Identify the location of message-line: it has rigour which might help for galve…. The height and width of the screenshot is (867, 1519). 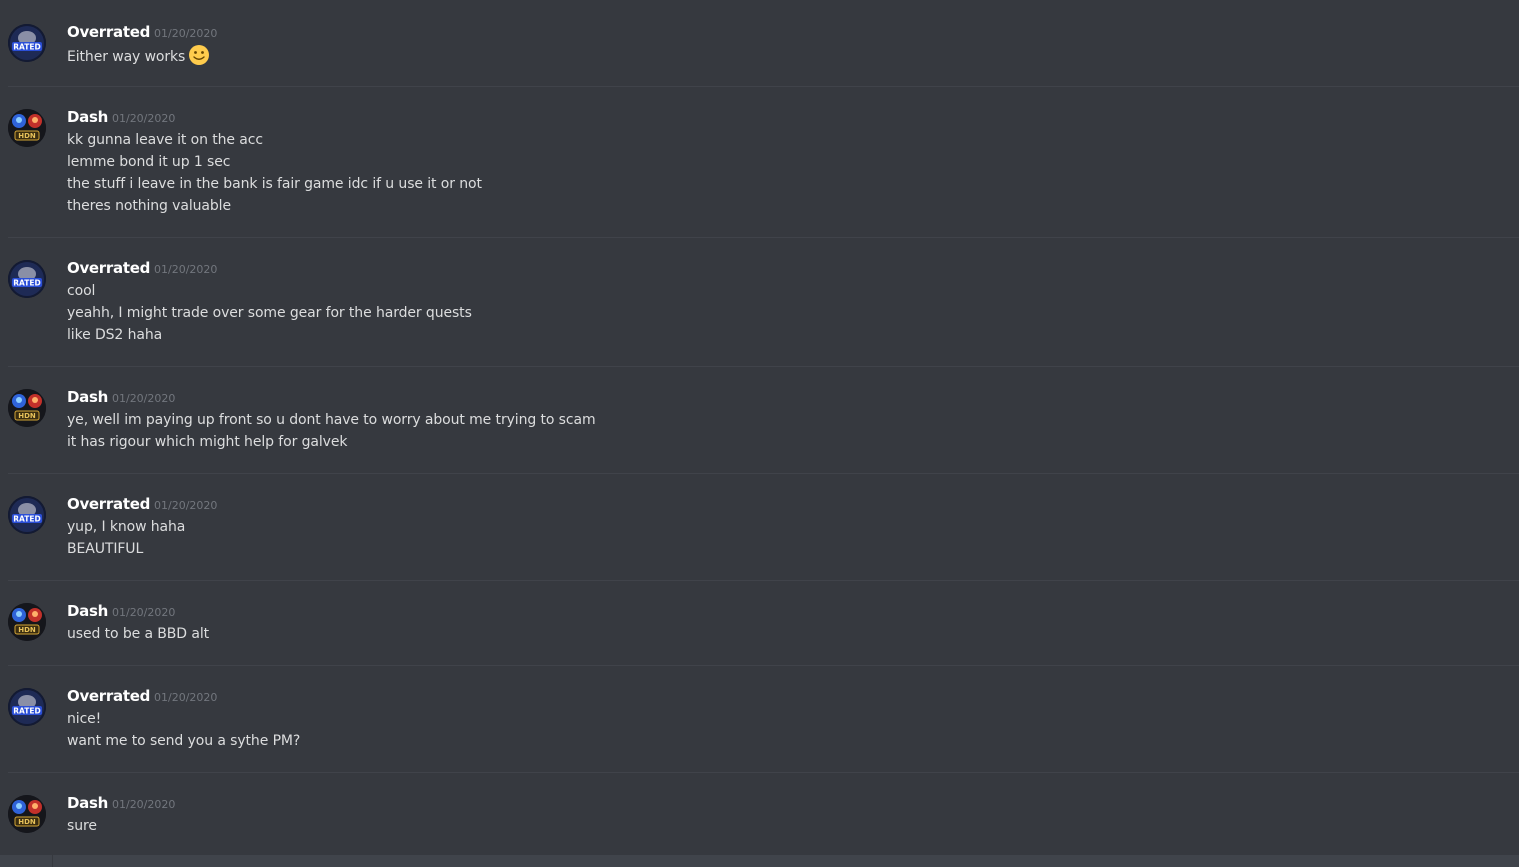
(207, 442).